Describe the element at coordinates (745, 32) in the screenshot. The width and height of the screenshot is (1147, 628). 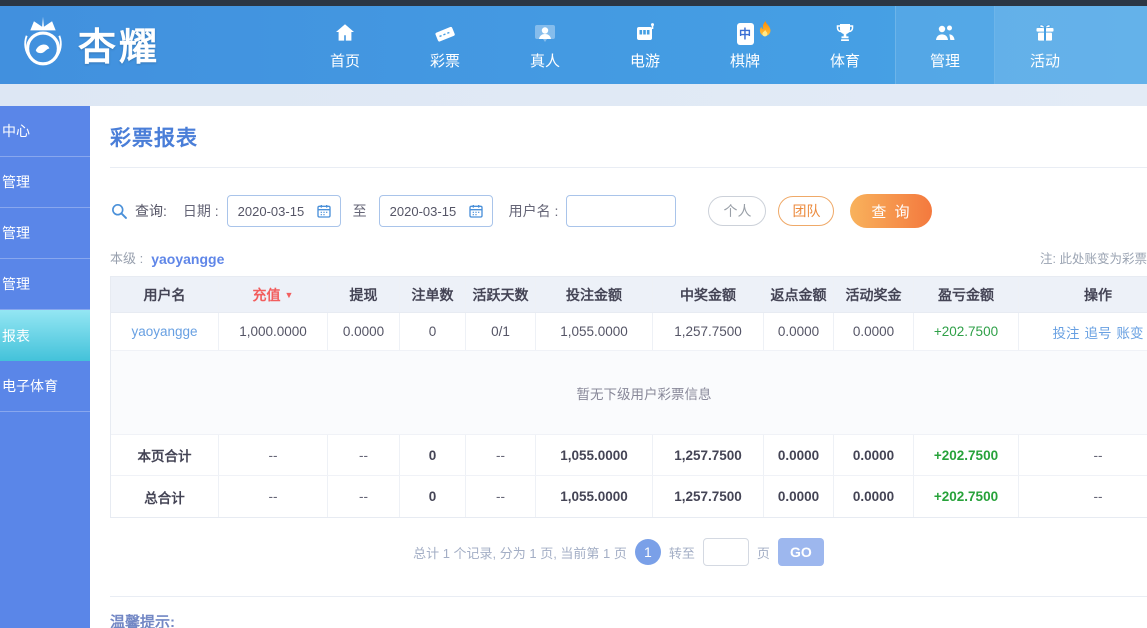
I see `mahjong-tile-icon: 中` at that location.